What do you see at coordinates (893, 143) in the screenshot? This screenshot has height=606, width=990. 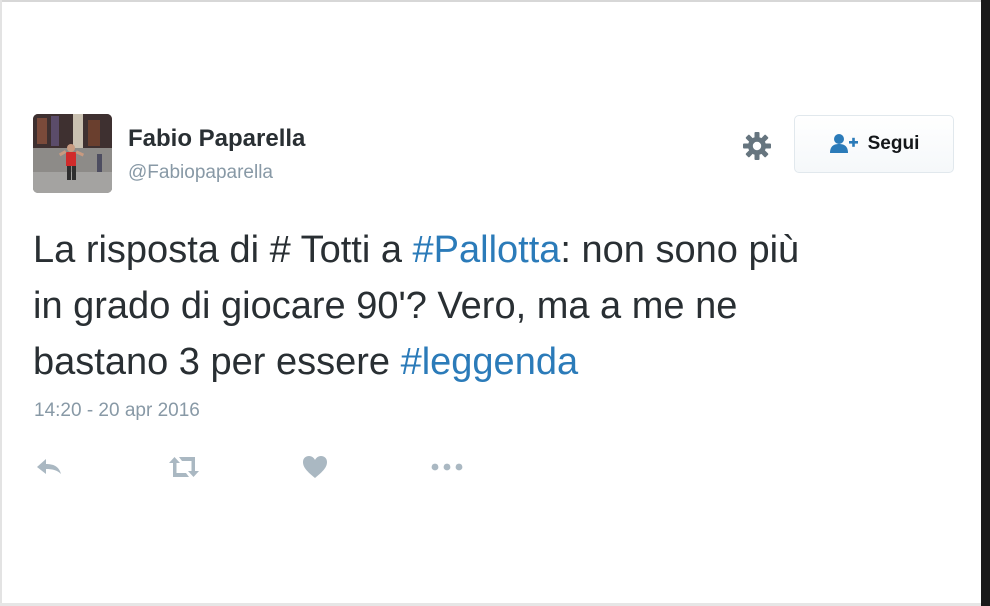 I see `follow-button-label: Segui` at bounding box center [893, 143].